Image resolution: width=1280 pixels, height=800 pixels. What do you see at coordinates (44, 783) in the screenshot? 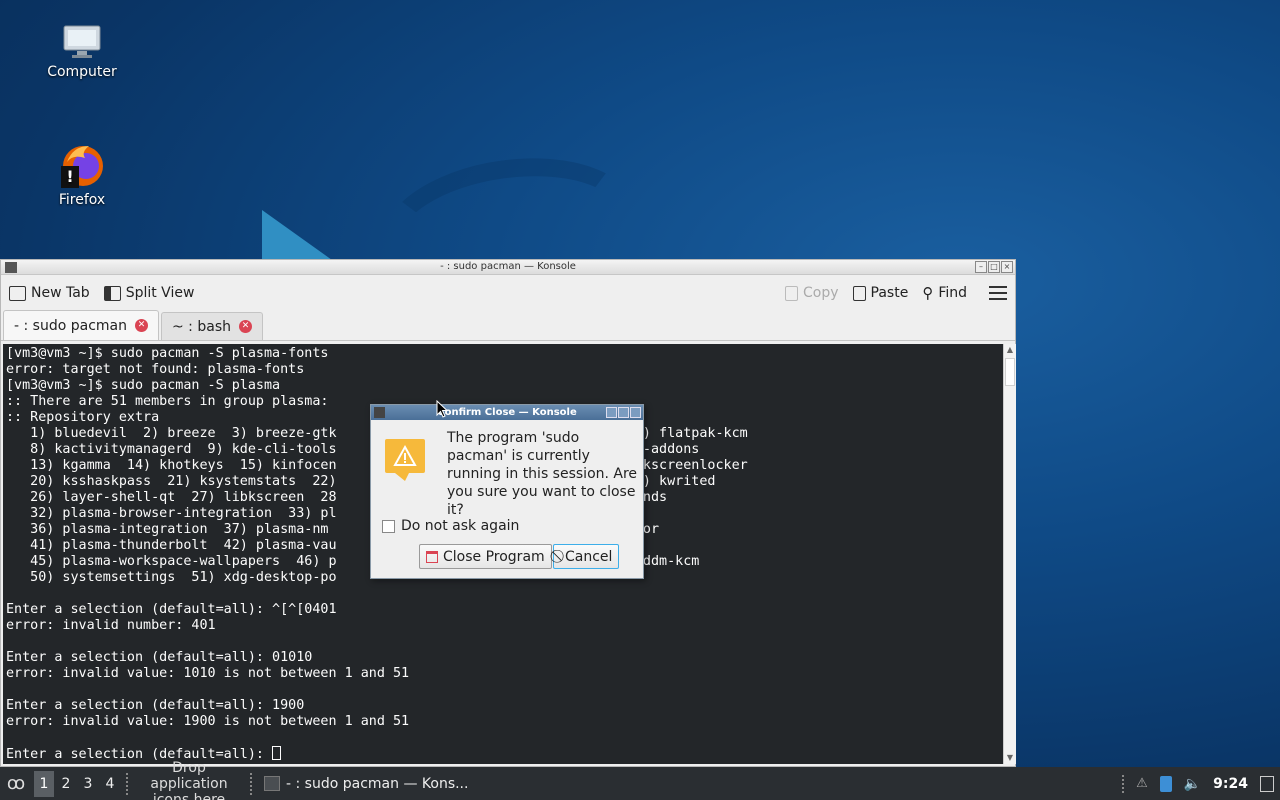
I see `desktop-1: 1` at bounding box center [44, 783].